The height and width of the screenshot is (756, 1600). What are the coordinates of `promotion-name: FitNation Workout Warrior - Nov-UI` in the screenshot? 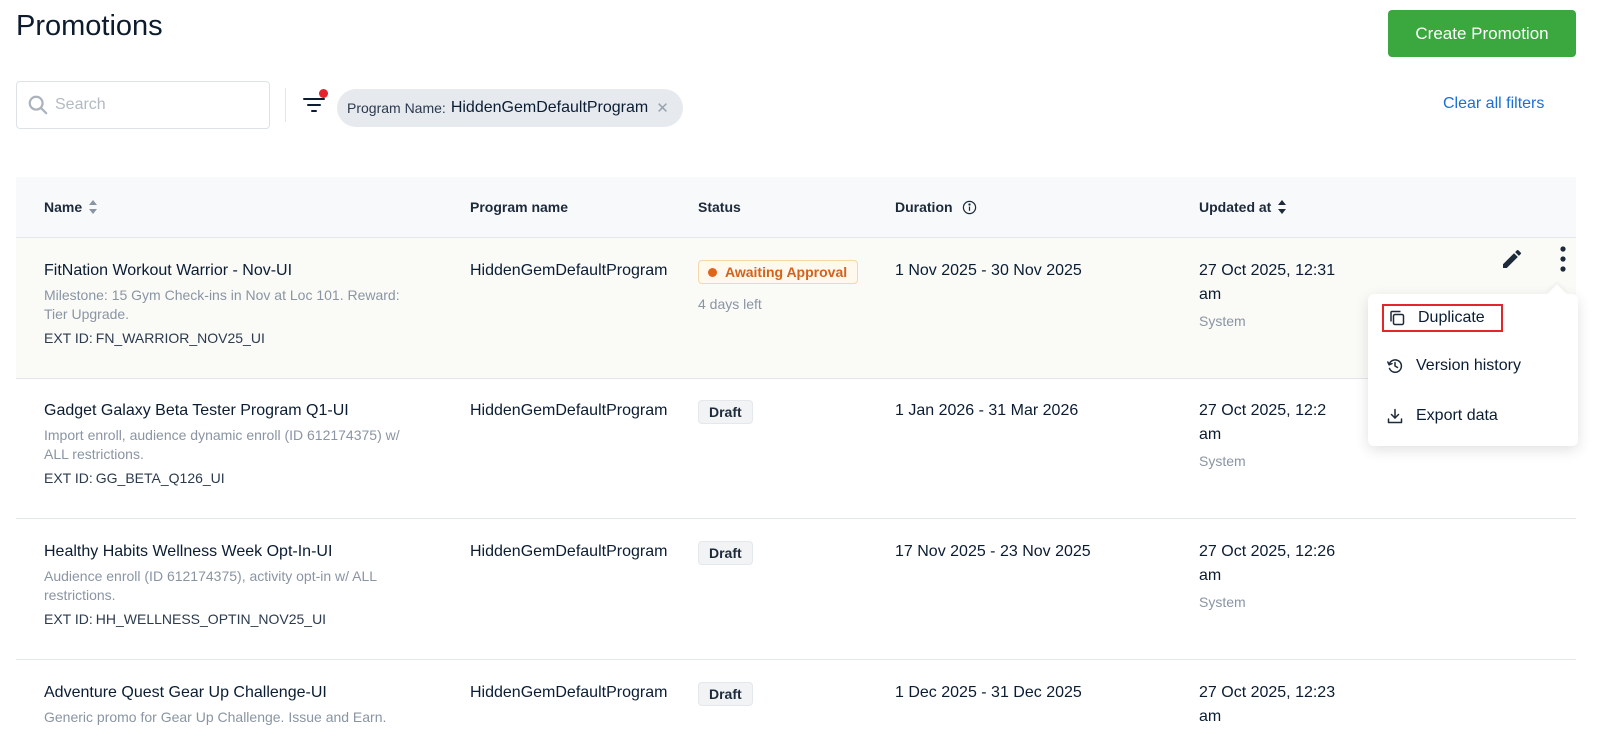 It's located at (234, 271).